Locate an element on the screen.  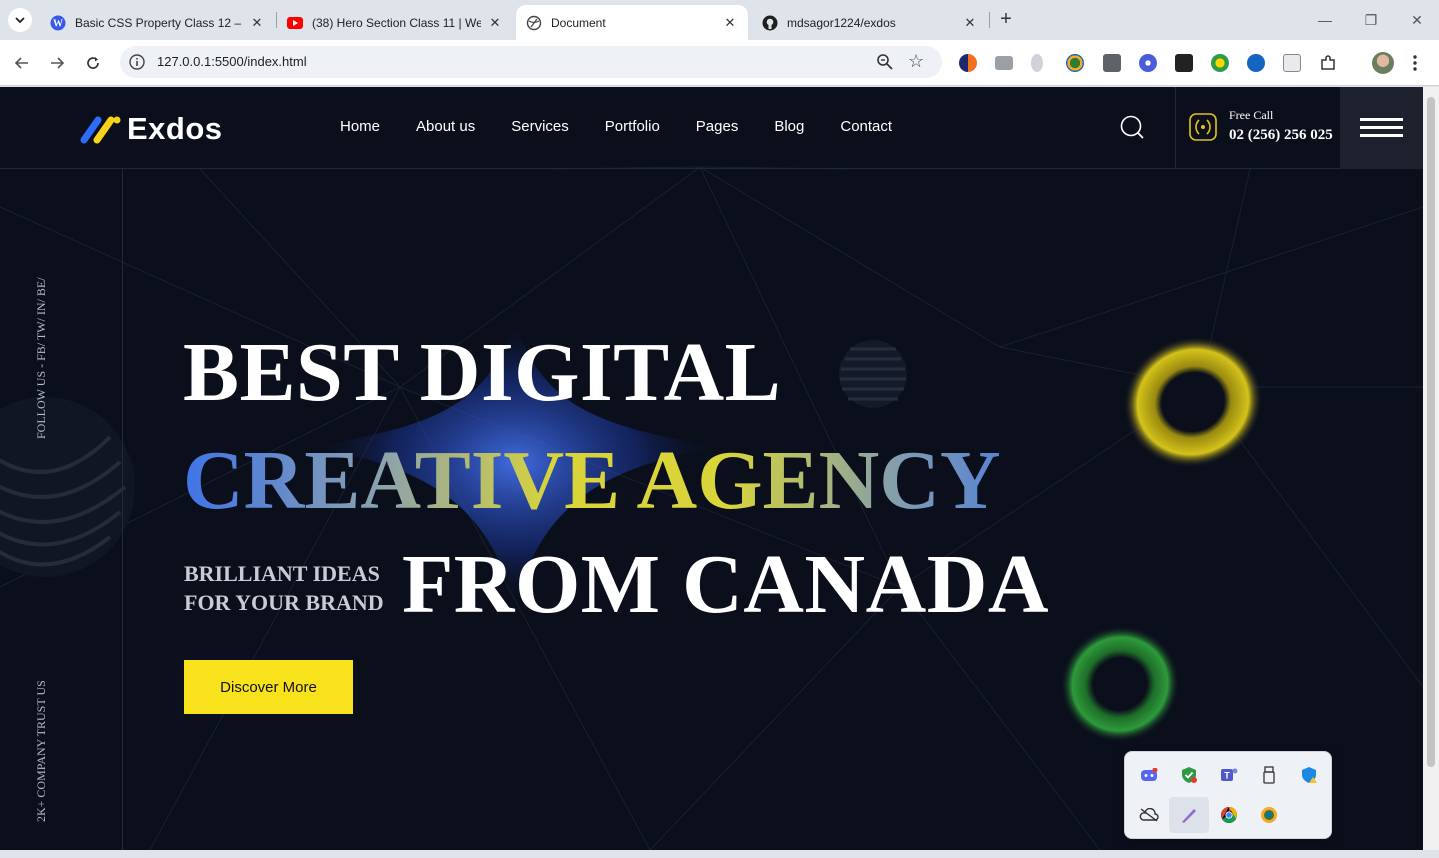
tab-title: Basic CSS Property Class 12 – W is located at coordinates (159, 22).